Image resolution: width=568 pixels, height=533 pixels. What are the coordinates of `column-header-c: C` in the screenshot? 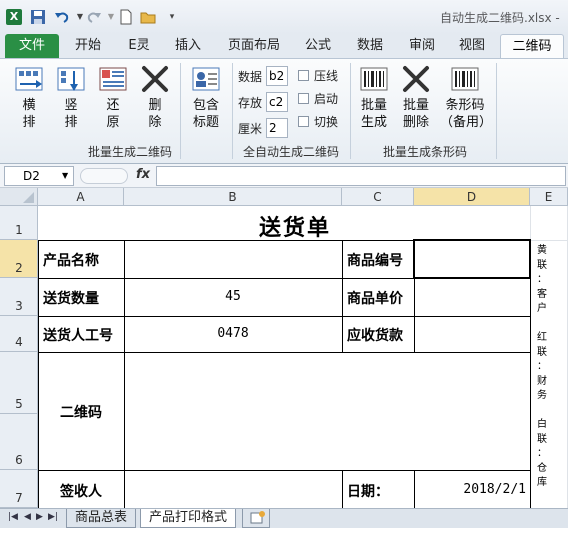 It's located at (378, 197).